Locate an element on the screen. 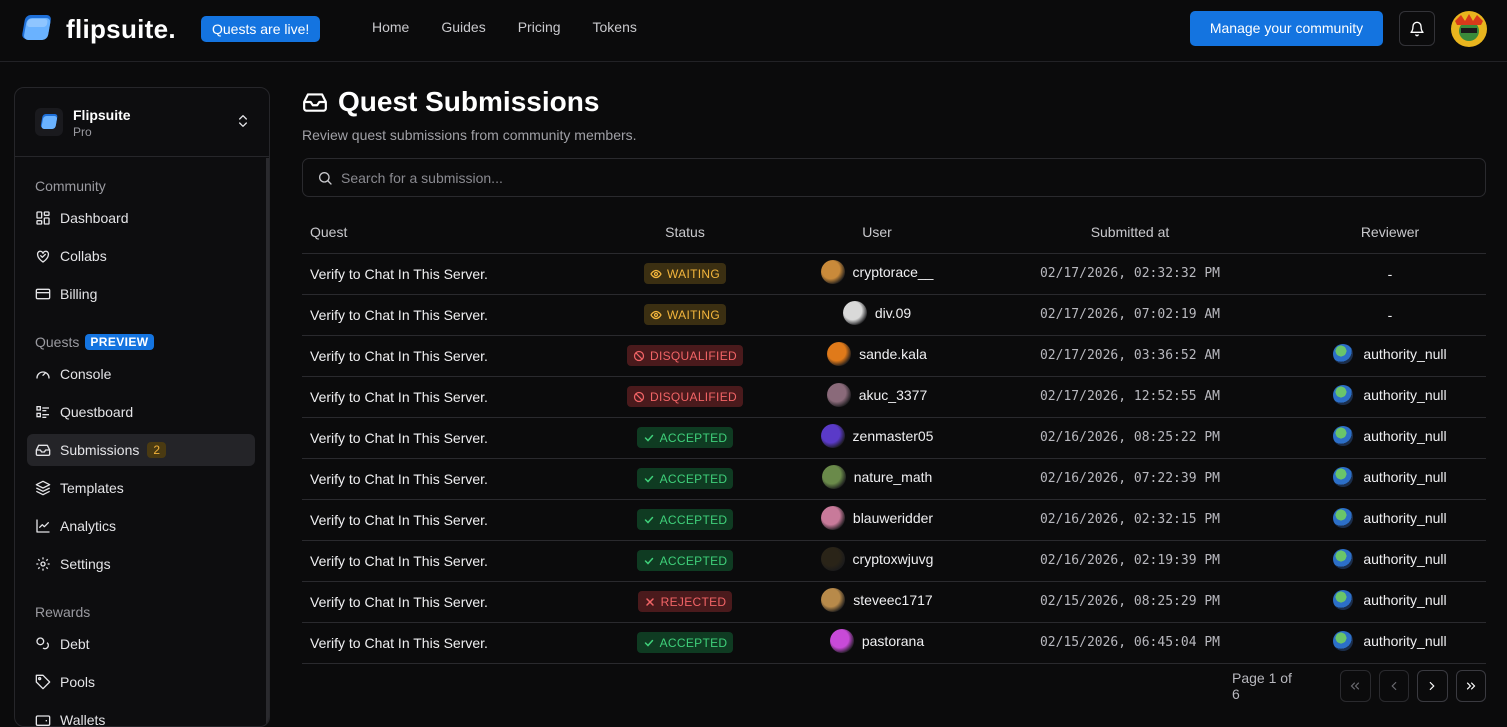  status-badge: DISQUALIFIED is located at coordinates (685, 355).